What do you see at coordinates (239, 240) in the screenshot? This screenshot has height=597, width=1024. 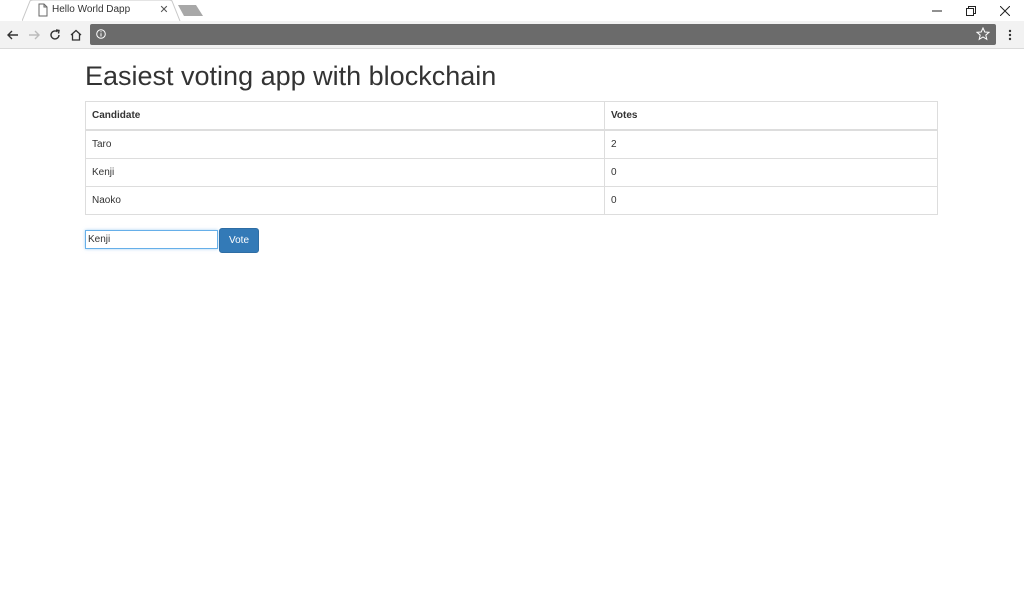 I see `vote-button: Vote` at bounding box center [239, 240].